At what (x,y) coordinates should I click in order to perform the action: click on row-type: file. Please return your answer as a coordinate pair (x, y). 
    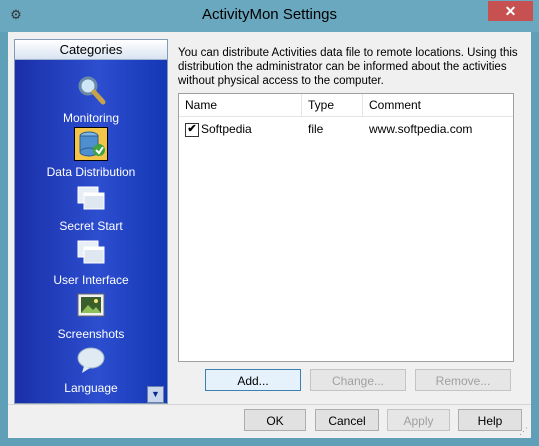
    Looking at the image, I should click on (316, 129).